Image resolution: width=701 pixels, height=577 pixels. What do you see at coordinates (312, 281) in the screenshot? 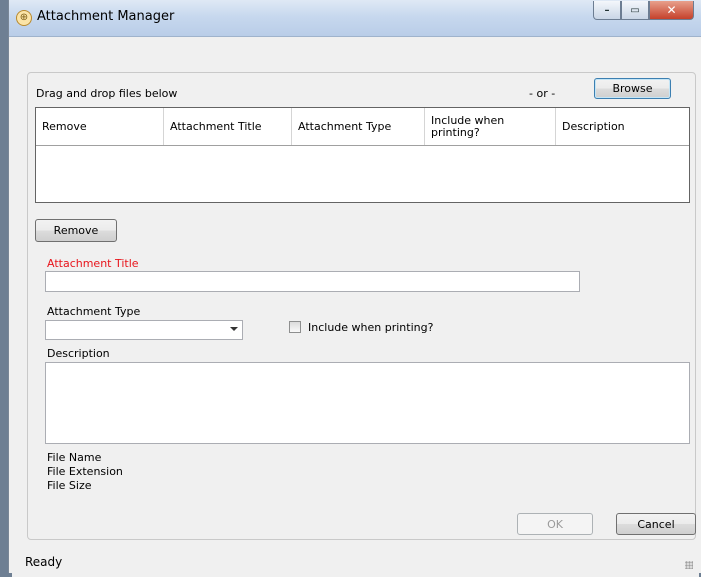
I see `attachment-title-input` at bounding box center [312, 281].